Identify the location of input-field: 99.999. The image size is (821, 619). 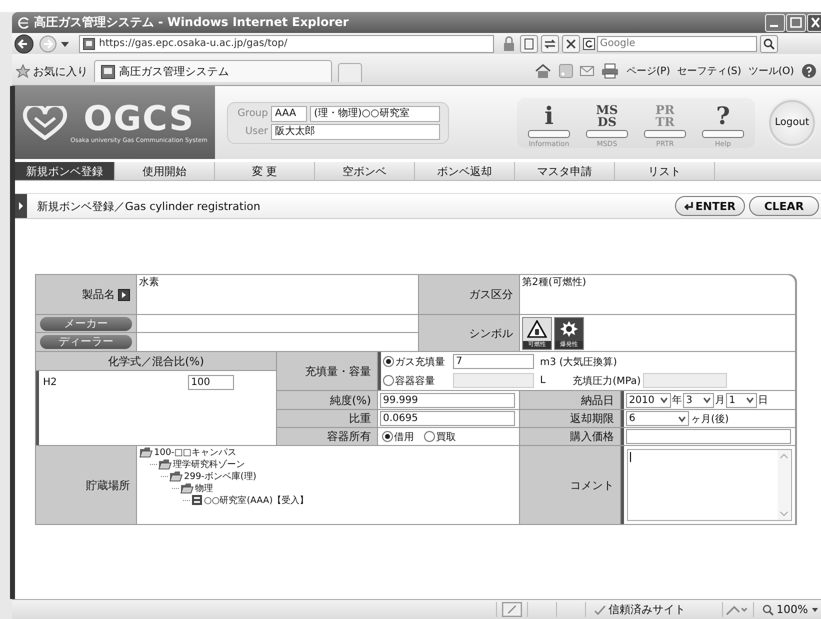
(447, 400).